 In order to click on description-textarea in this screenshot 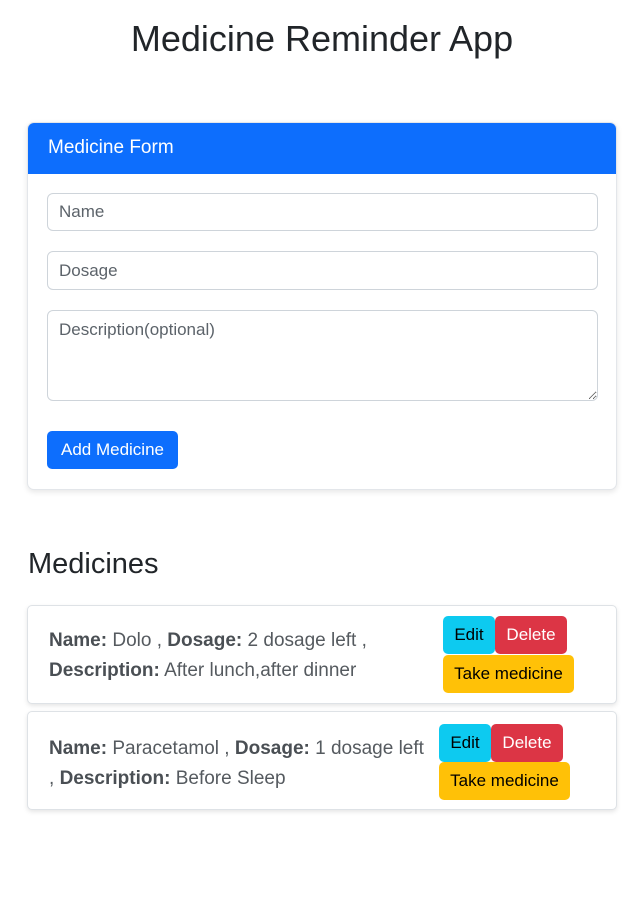, I will do `click(322, 355)`.